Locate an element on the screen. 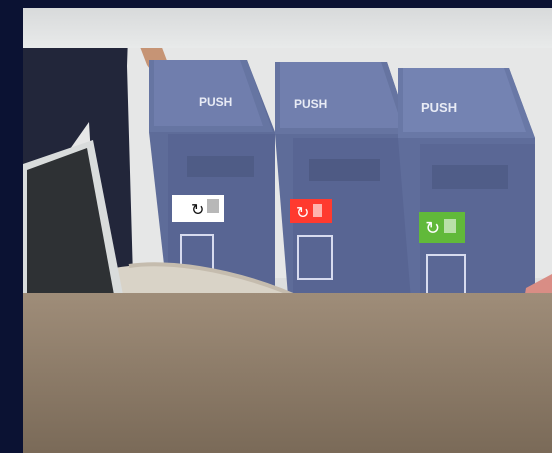  bin-2-recycle-icon: ↻ is located at coordinates (302, 212).